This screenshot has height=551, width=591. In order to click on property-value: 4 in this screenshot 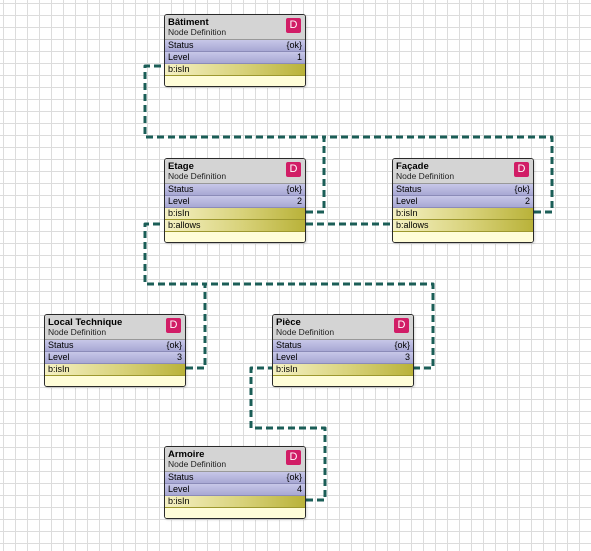, I will do `click(299, 489)`.